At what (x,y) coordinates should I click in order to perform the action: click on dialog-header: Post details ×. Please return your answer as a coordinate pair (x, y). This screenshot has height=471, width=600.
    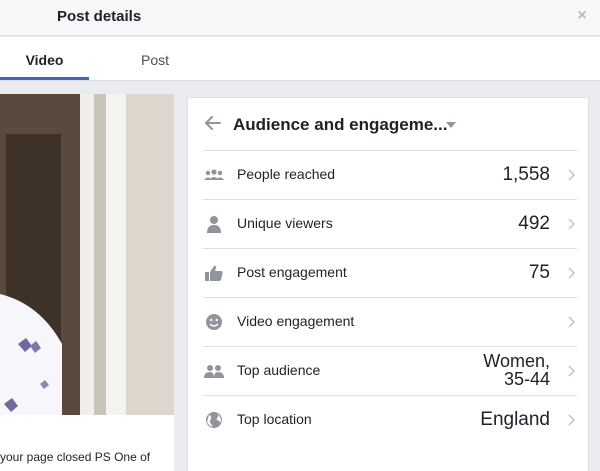
    Looking at the image, I should click on (300, 18).